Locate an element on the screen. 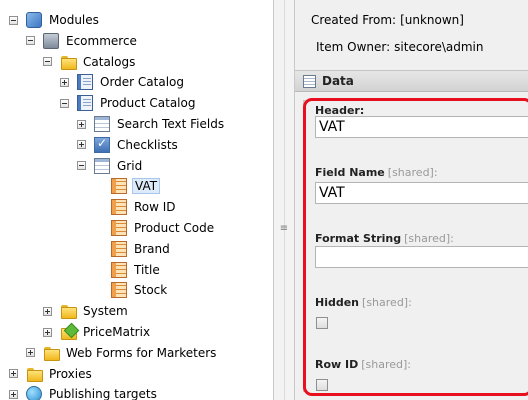 This screenshot has width=528, height=400. tree-item-proxies: Proxies is located at coordinates (51, 374).